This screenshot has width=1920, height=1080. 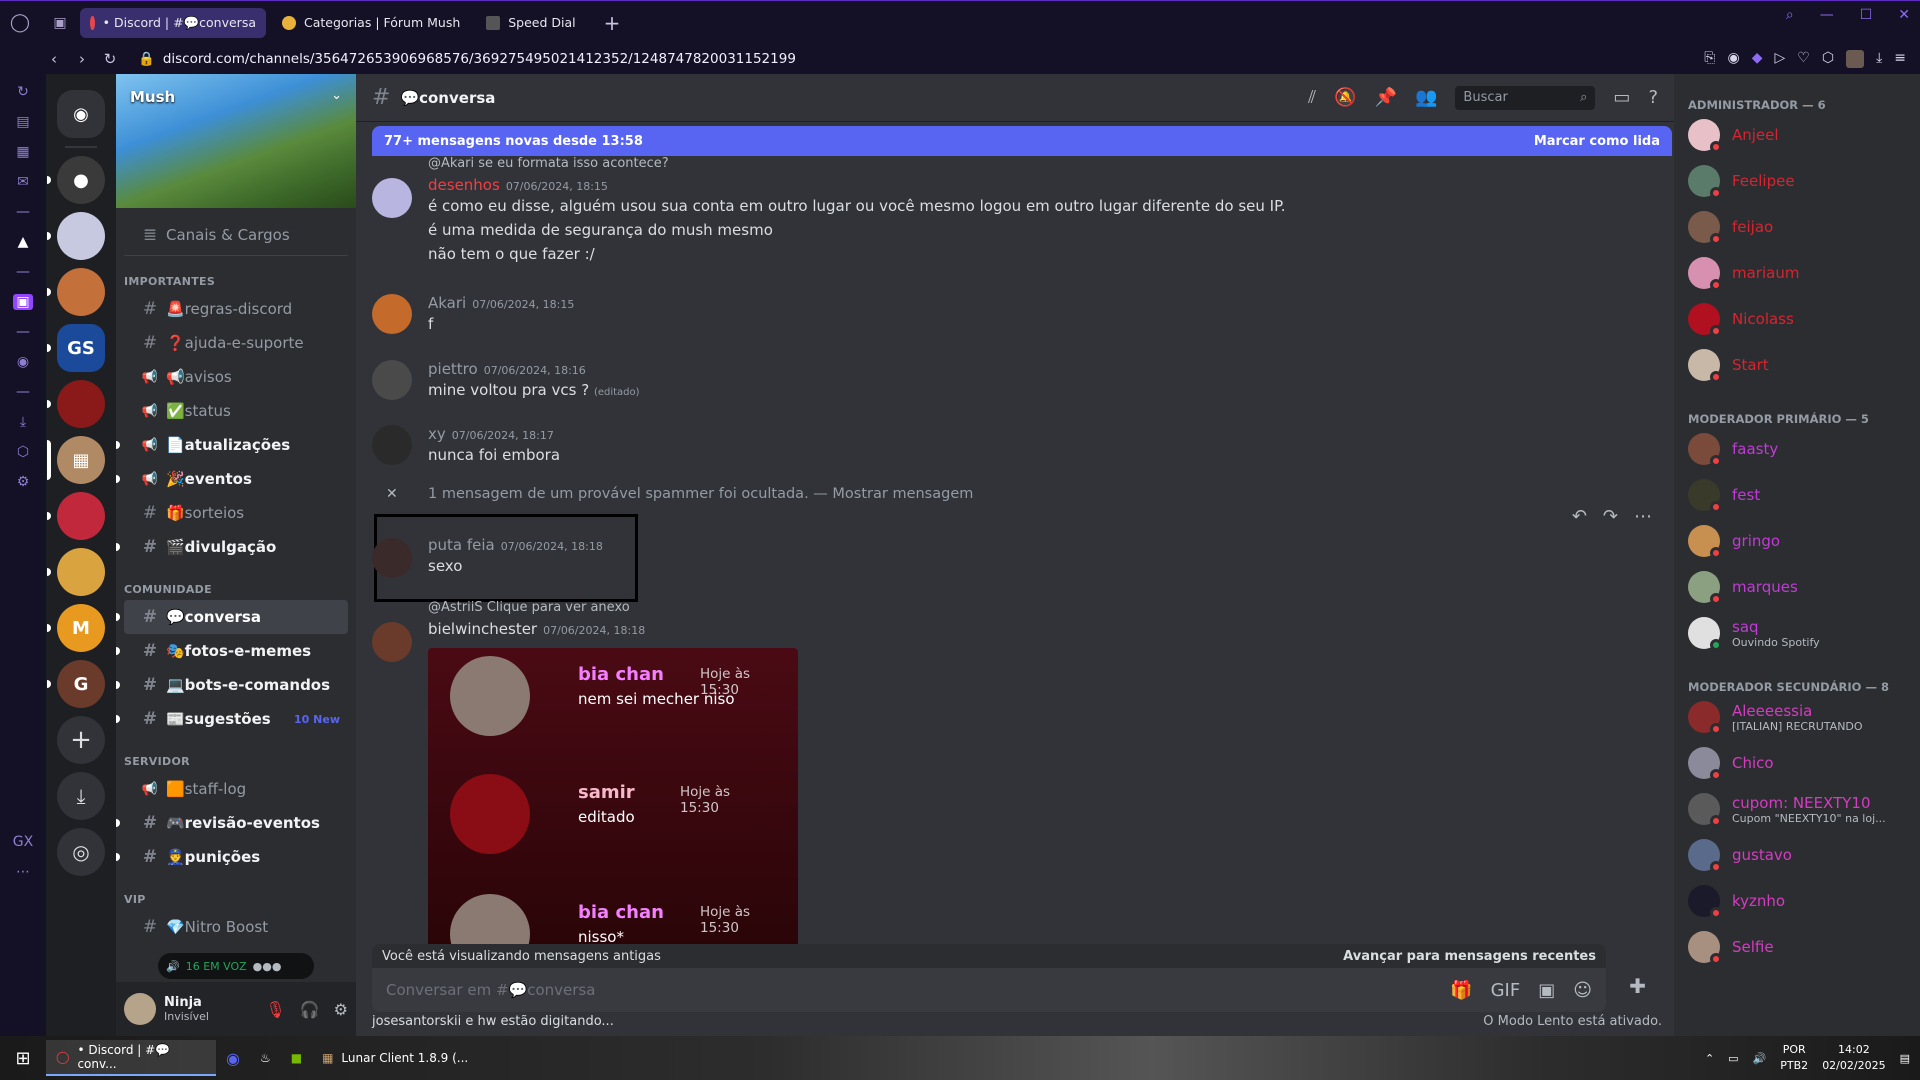 I want to click on server-banner: Mush ⌄, so click(x=236, y=141).